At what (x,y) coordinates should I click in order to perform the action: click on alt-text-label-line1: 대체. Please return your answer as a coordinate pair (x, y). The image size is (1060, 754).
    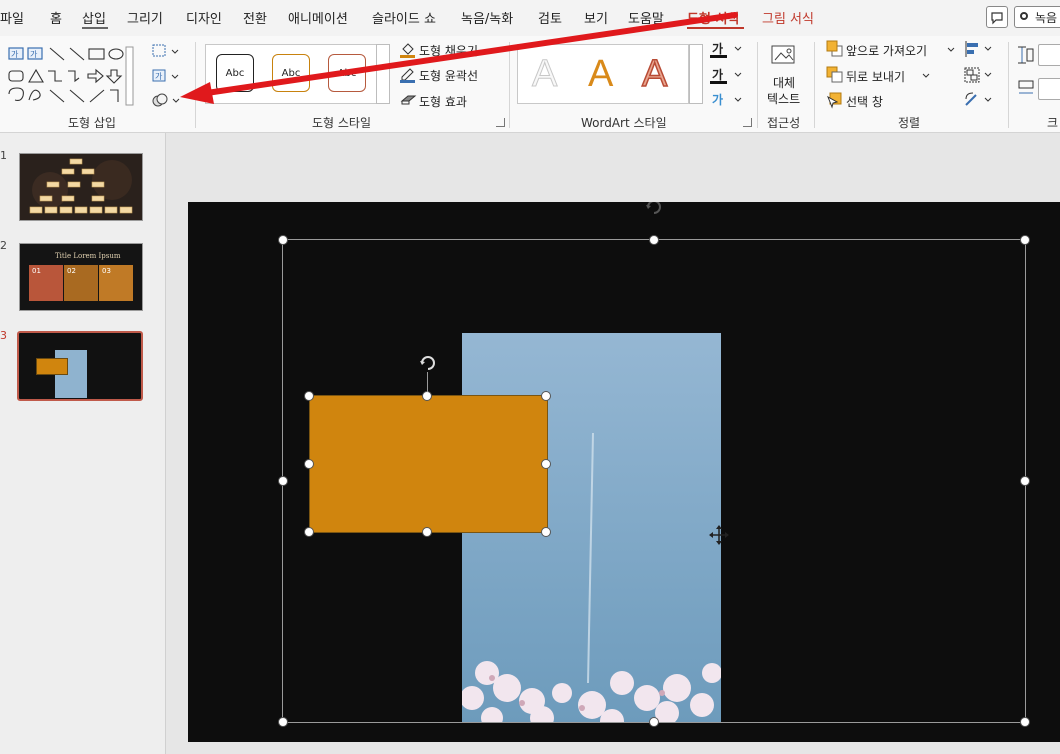
    Looking at the image, I should click on (784, 83).